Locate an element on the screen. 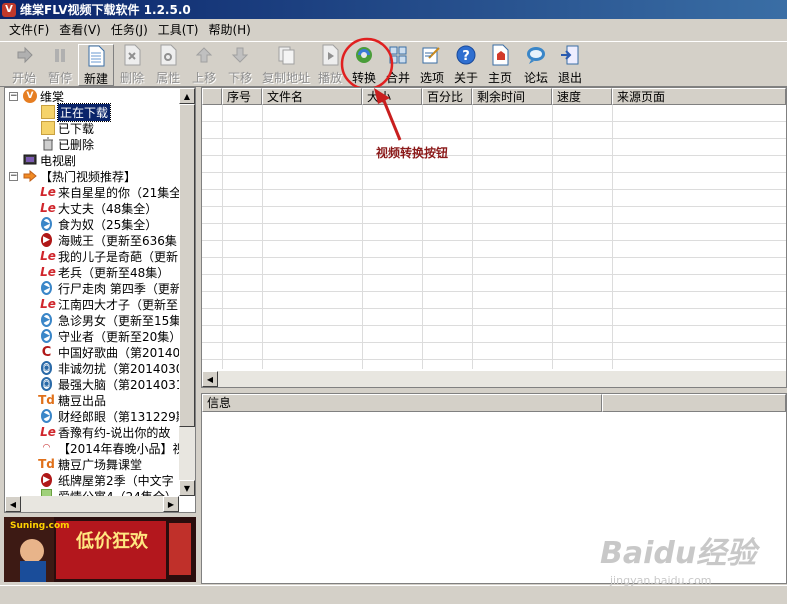 This screenshot has height=604, width=787. start-button: 开始 is located at coordinates (24, 65).